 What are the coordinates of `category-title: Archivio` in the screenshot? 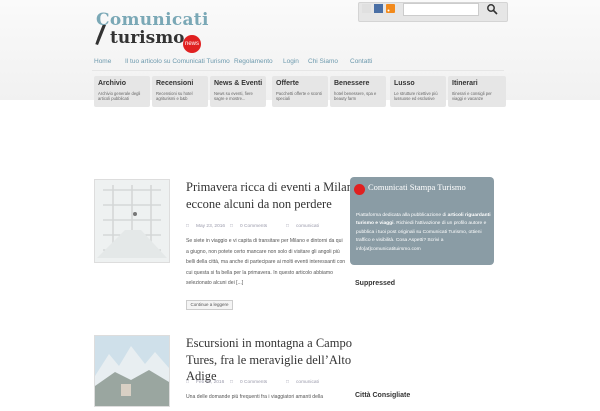 It's located at (112, 83).